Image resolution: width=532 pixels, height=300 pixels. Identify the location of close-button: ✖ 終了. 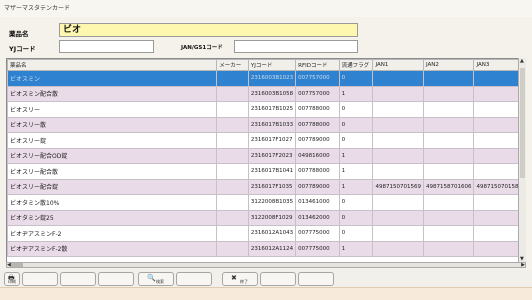
(240, 279).